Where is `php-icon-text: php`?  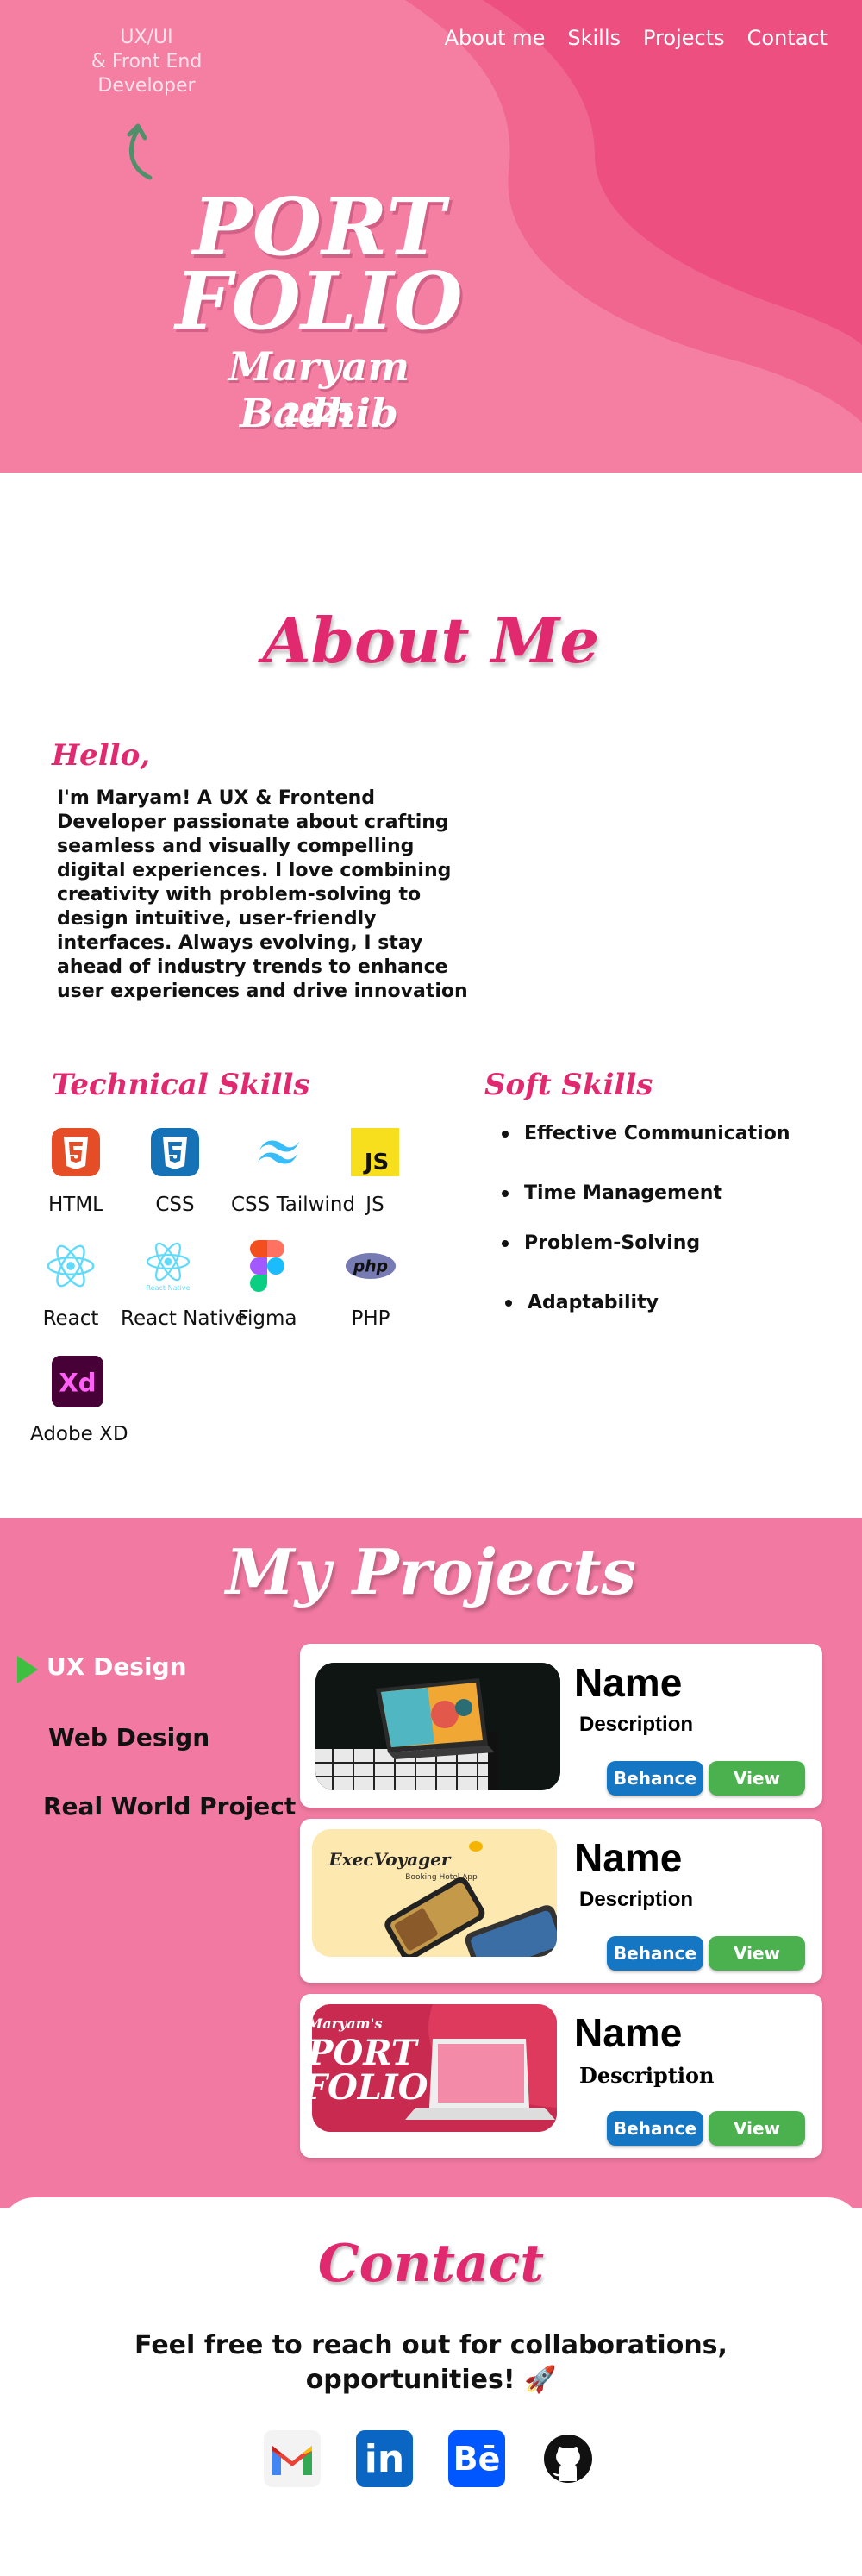 php-icon-text: php is located at coordinates (370, 1267).